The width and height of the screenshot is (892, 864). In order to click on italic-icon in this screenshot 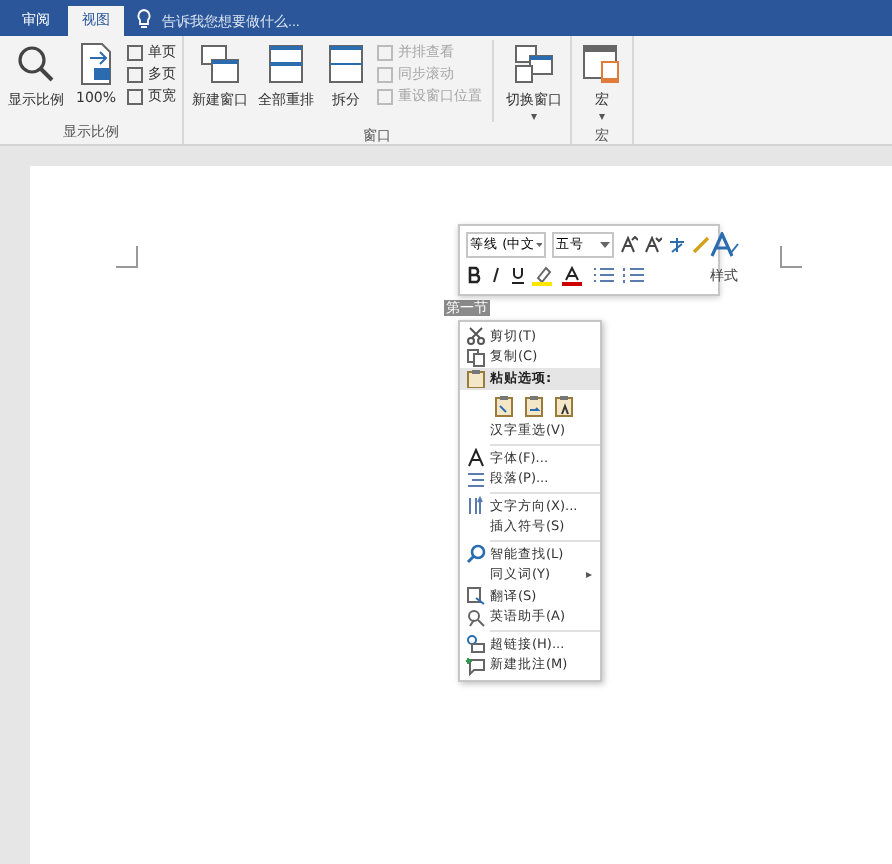, I will do `click(496, 275)`.